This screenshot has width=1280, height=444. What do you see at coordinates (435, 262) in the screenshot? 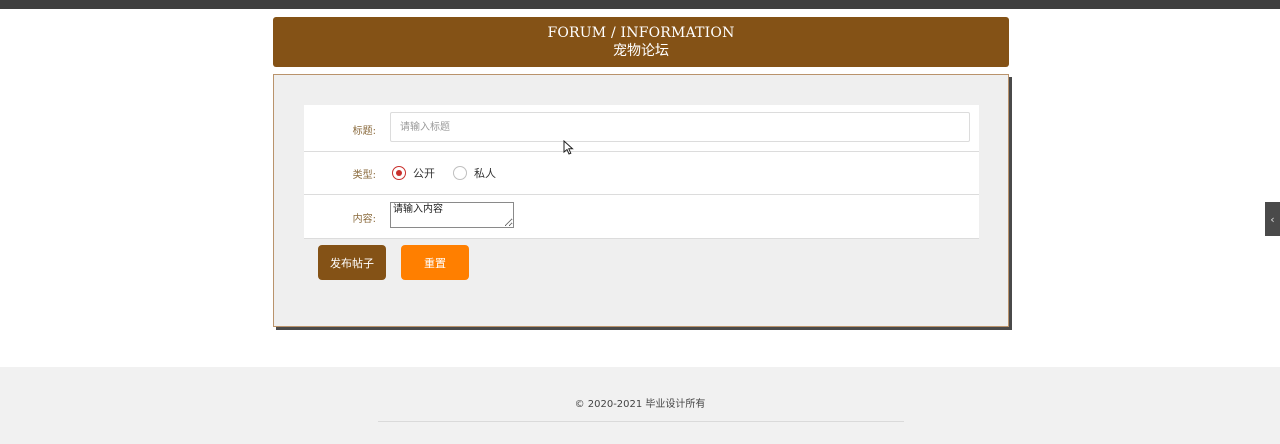
I see `reset-button: 重置` at bounding box center [435, 262].